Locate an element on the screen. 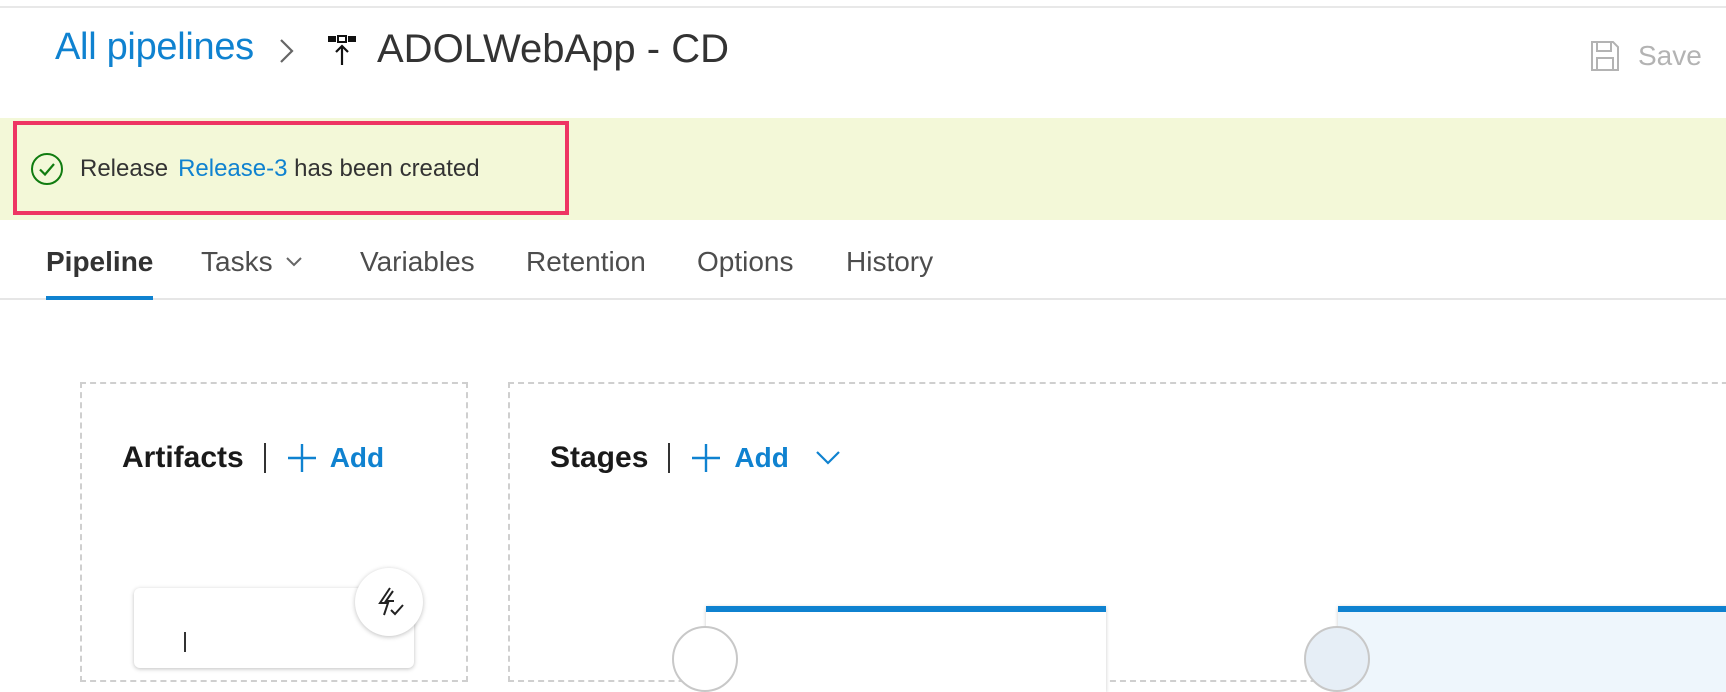 This screenshot has width=1726, height=692. add-stage-label: Add is located at coordinates (761, 457).